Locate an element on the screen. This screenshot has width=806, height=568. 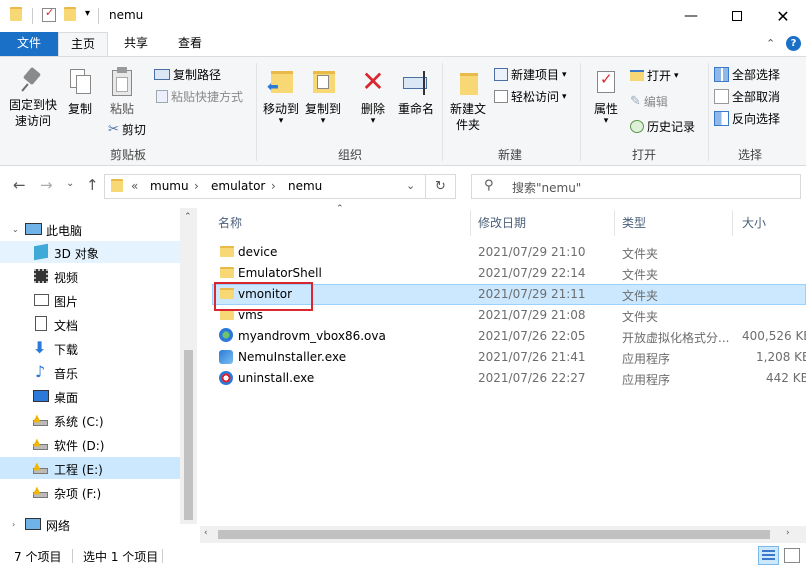
easy-access-button: 轻松访问 ▾ is located at coordinates (530, 96).